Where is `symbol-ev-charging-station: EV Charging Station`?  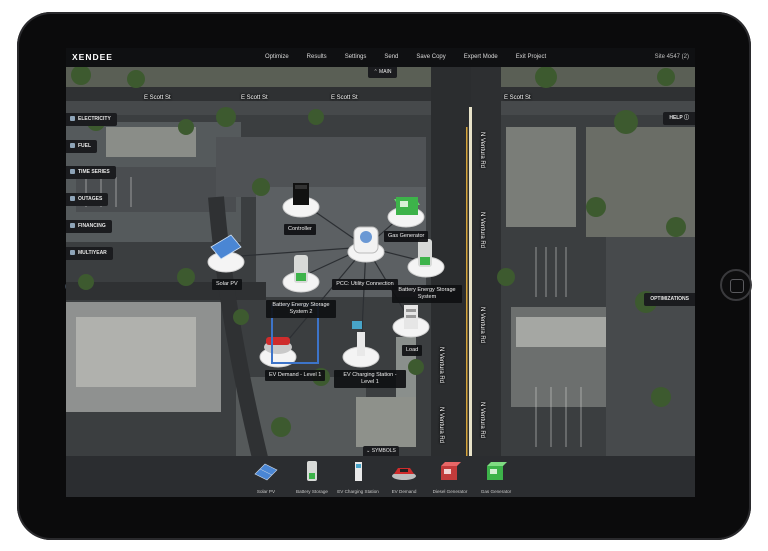
symbol-ev-charging-station: EV Charging Station is located at coordinates (358, 477).